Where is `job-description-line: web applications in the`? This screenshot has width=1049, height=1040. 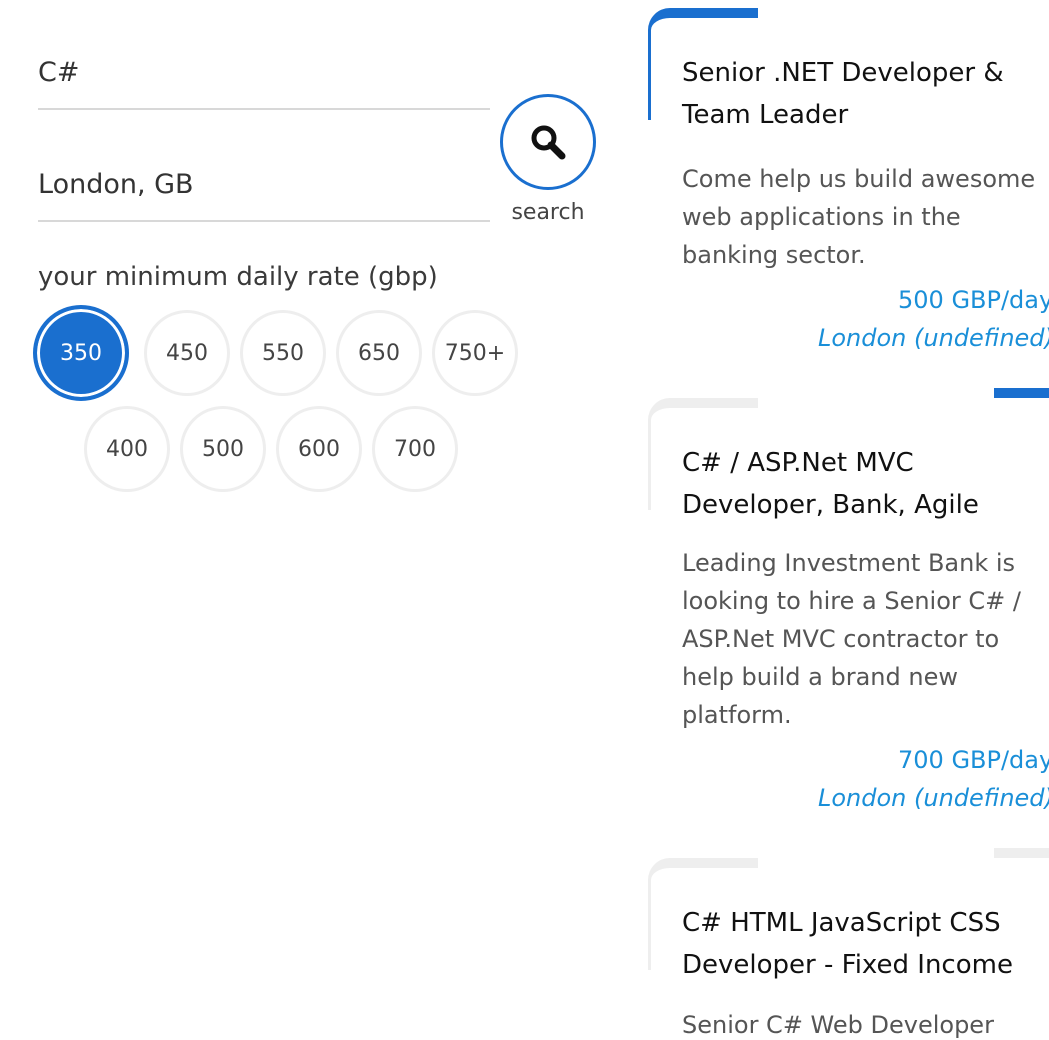
job-description-line: web applications in the is located at coordinates (821, 217).